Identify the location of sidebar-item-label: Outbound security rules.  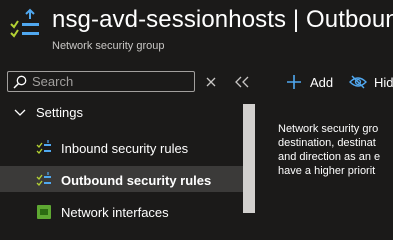
(136, 180).